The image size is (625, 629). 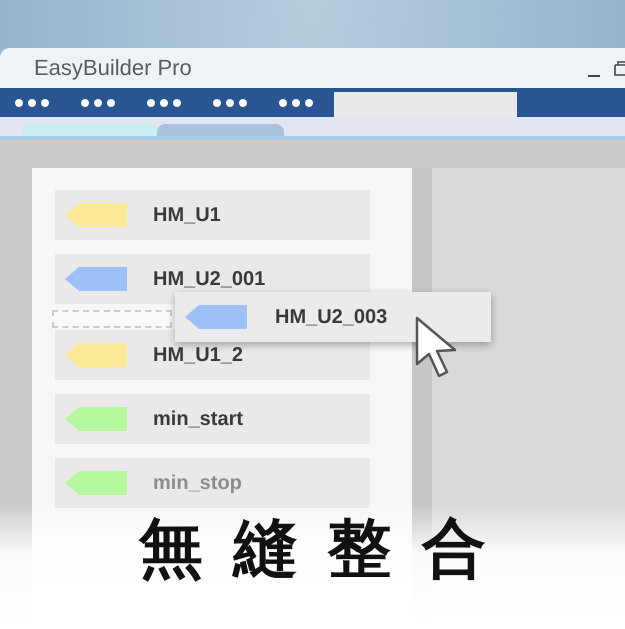 I want to click on tag-label: HM_U1_2, so click(x=198, y=355).